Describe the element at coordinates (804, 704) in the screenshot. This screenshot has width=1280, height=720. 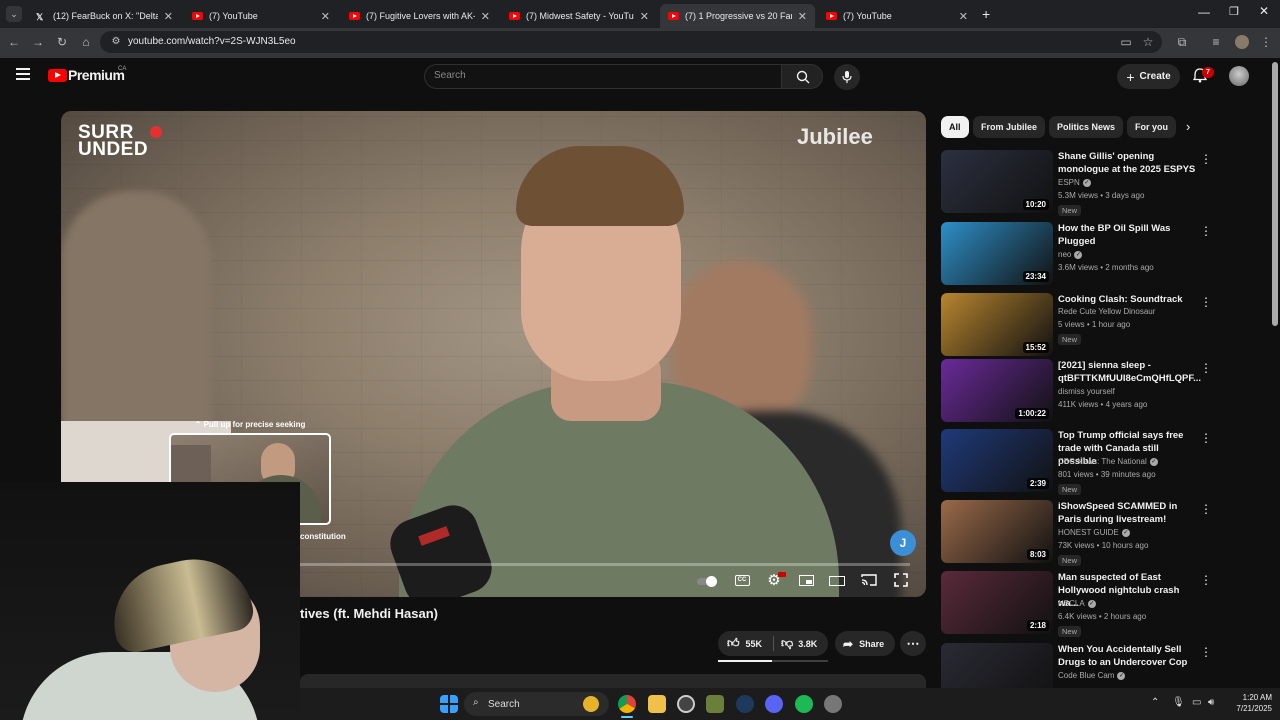
I see `spotify-icon` at that location.